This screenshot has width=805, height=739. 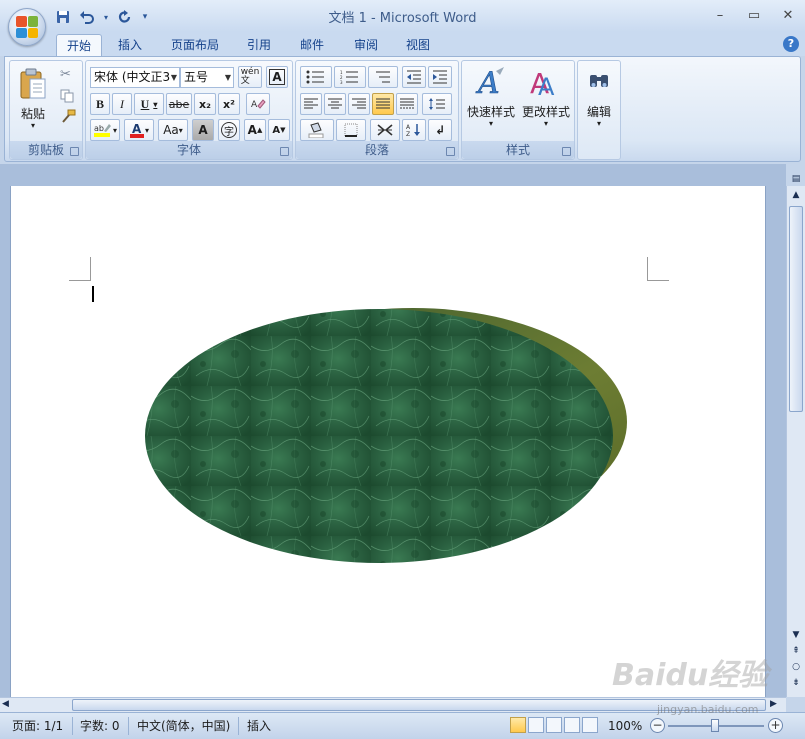 What do you see at coordinates (102, 130) in the screenshot?
I see `highlight-icon: ab` at bounding box center [102, 130].